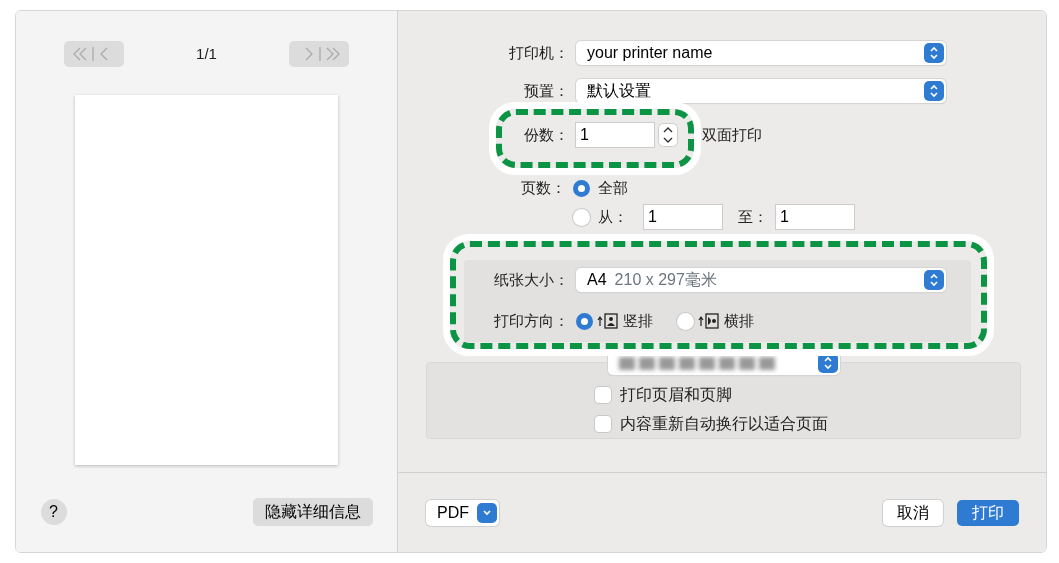  I want to click on hide-details-button: 隐藏详细信息, so click(312, 512).